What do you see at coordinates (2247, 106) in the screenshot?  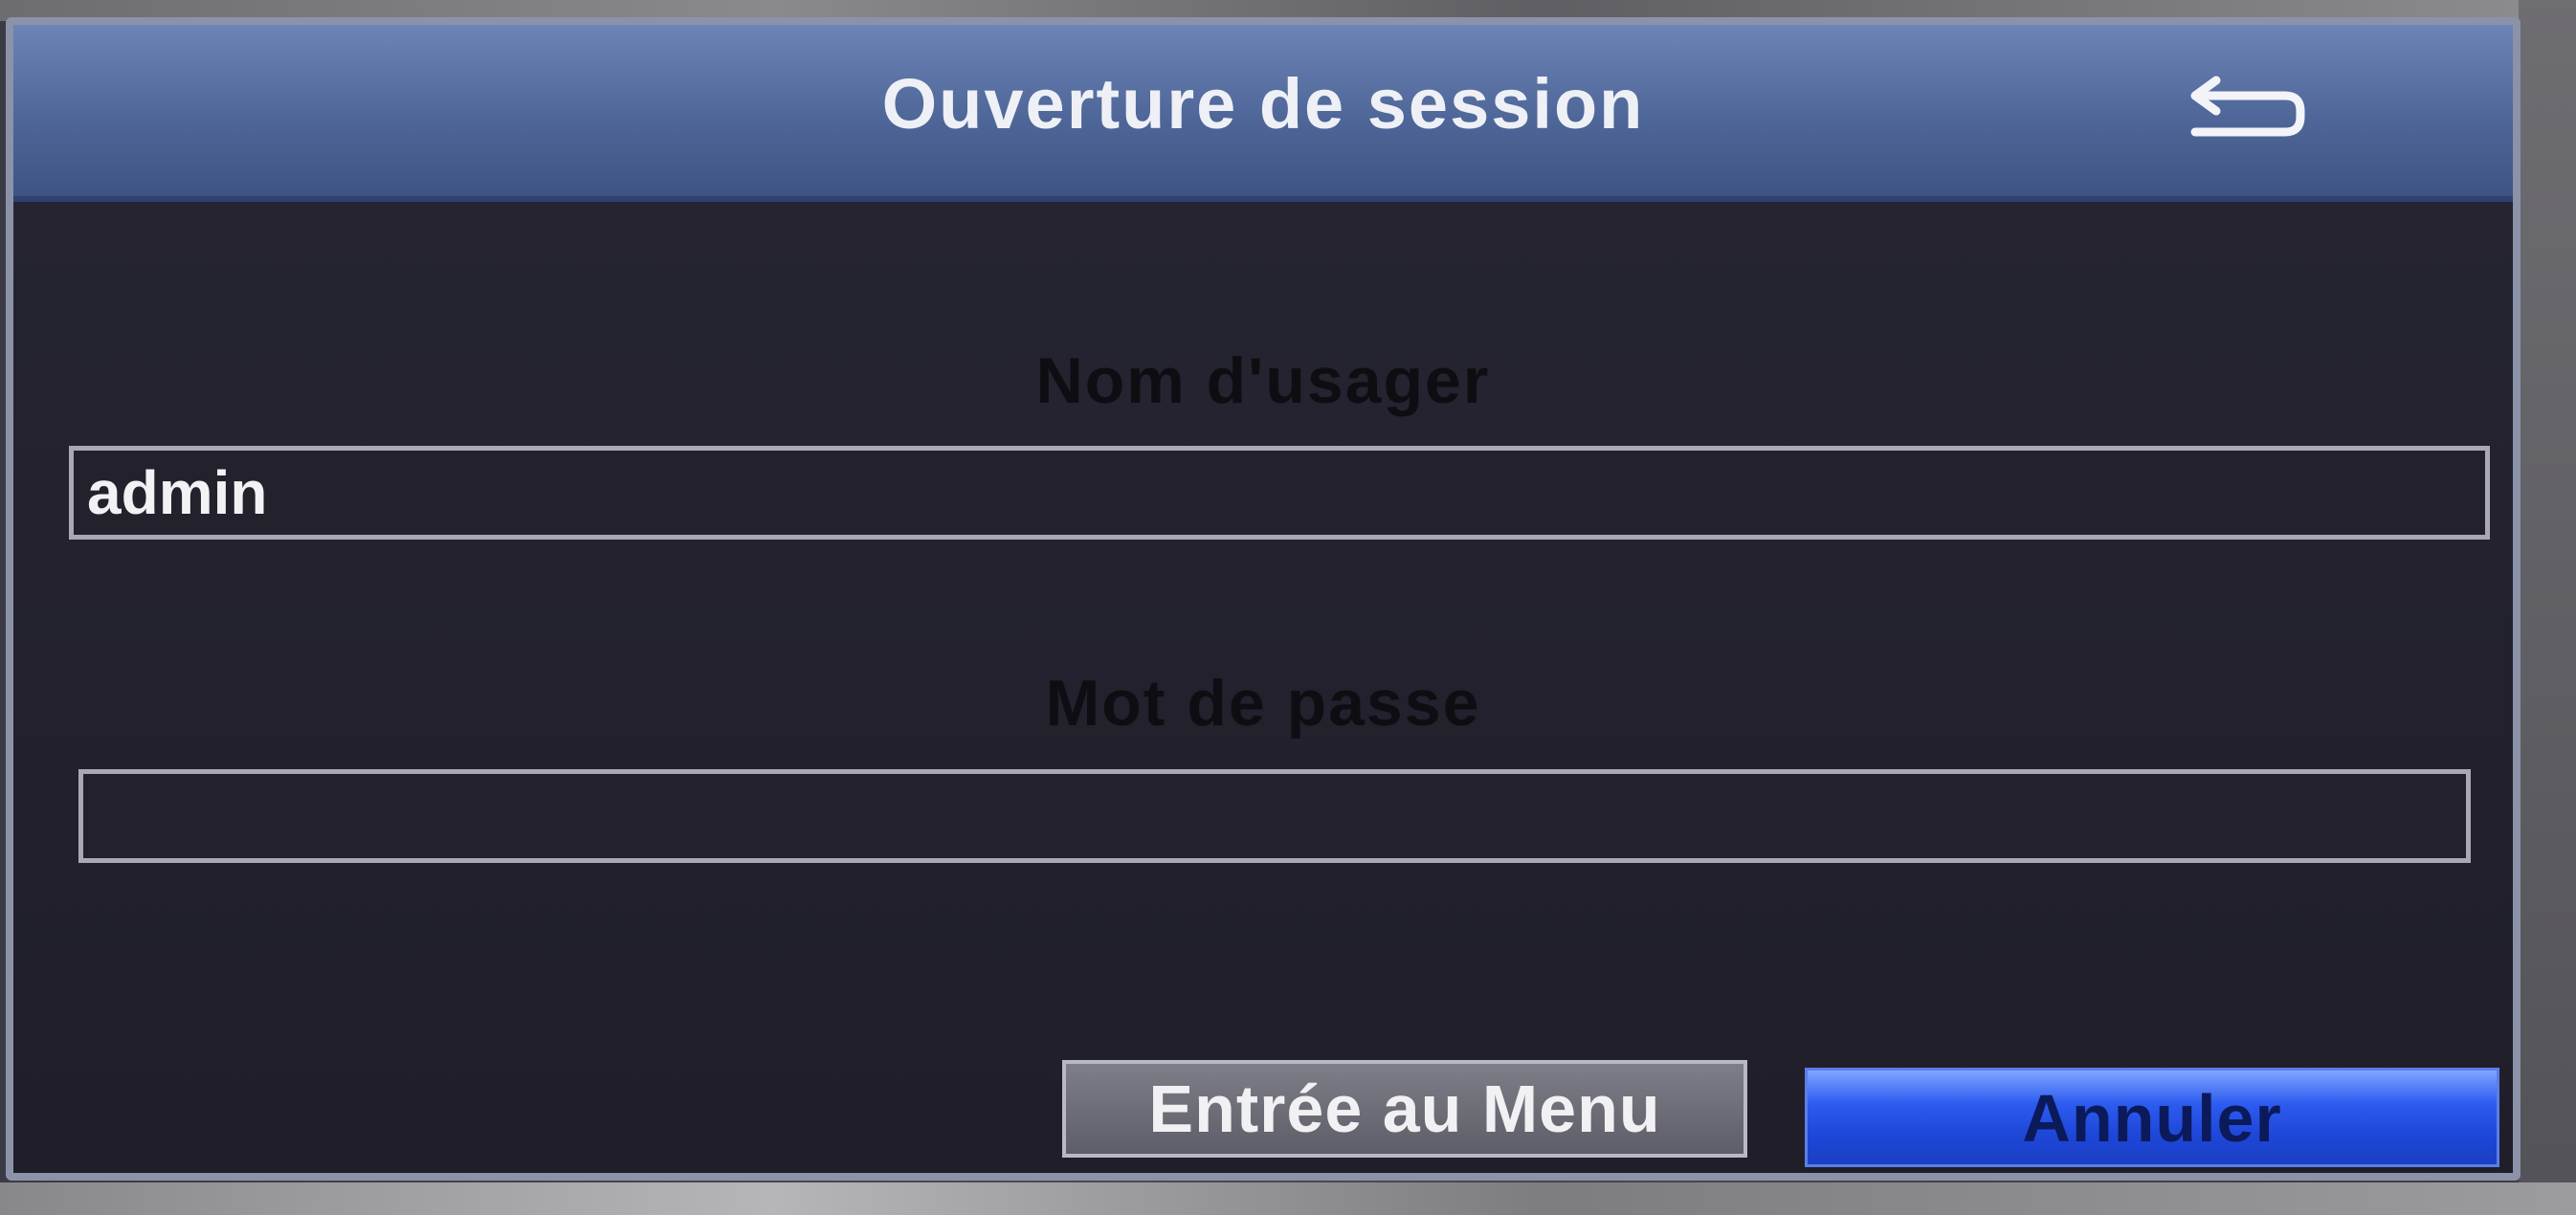 I see `return-arrow-icon` at bounding box center [2247, 106].